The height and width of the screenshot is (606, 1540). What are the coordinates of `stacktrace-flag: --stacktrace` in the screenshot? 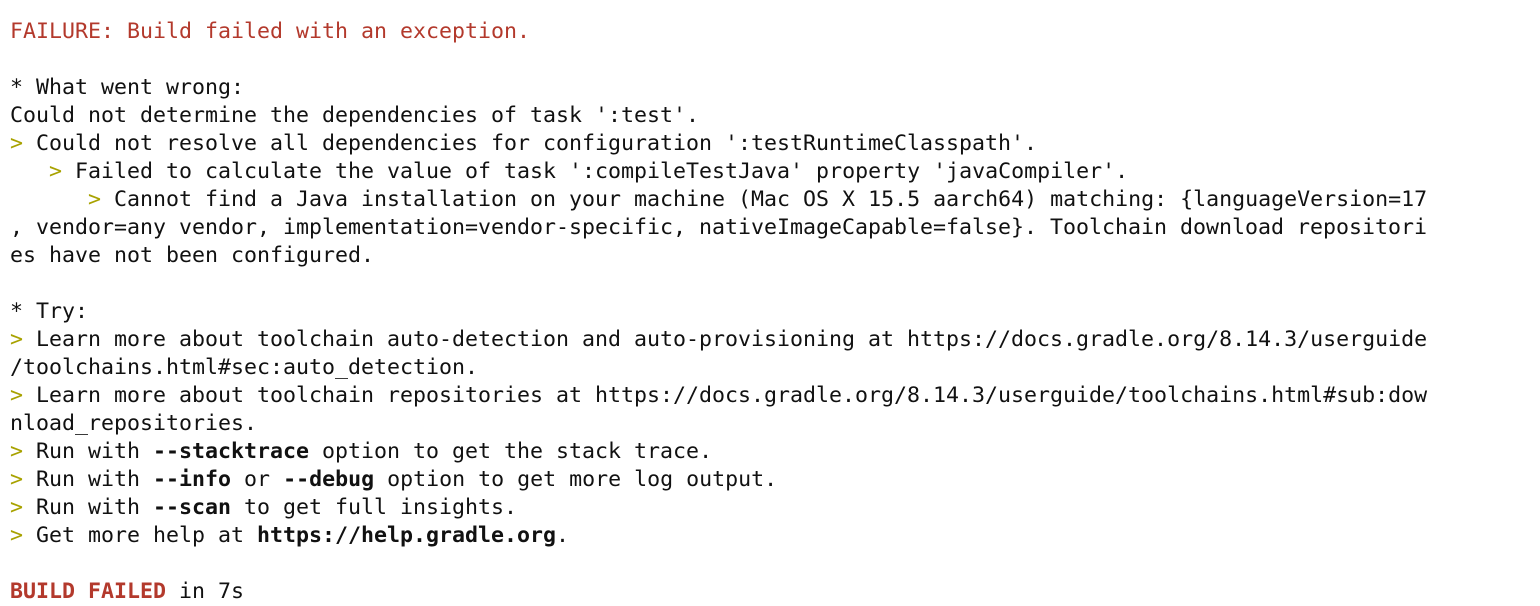 It's located at (231, 451).